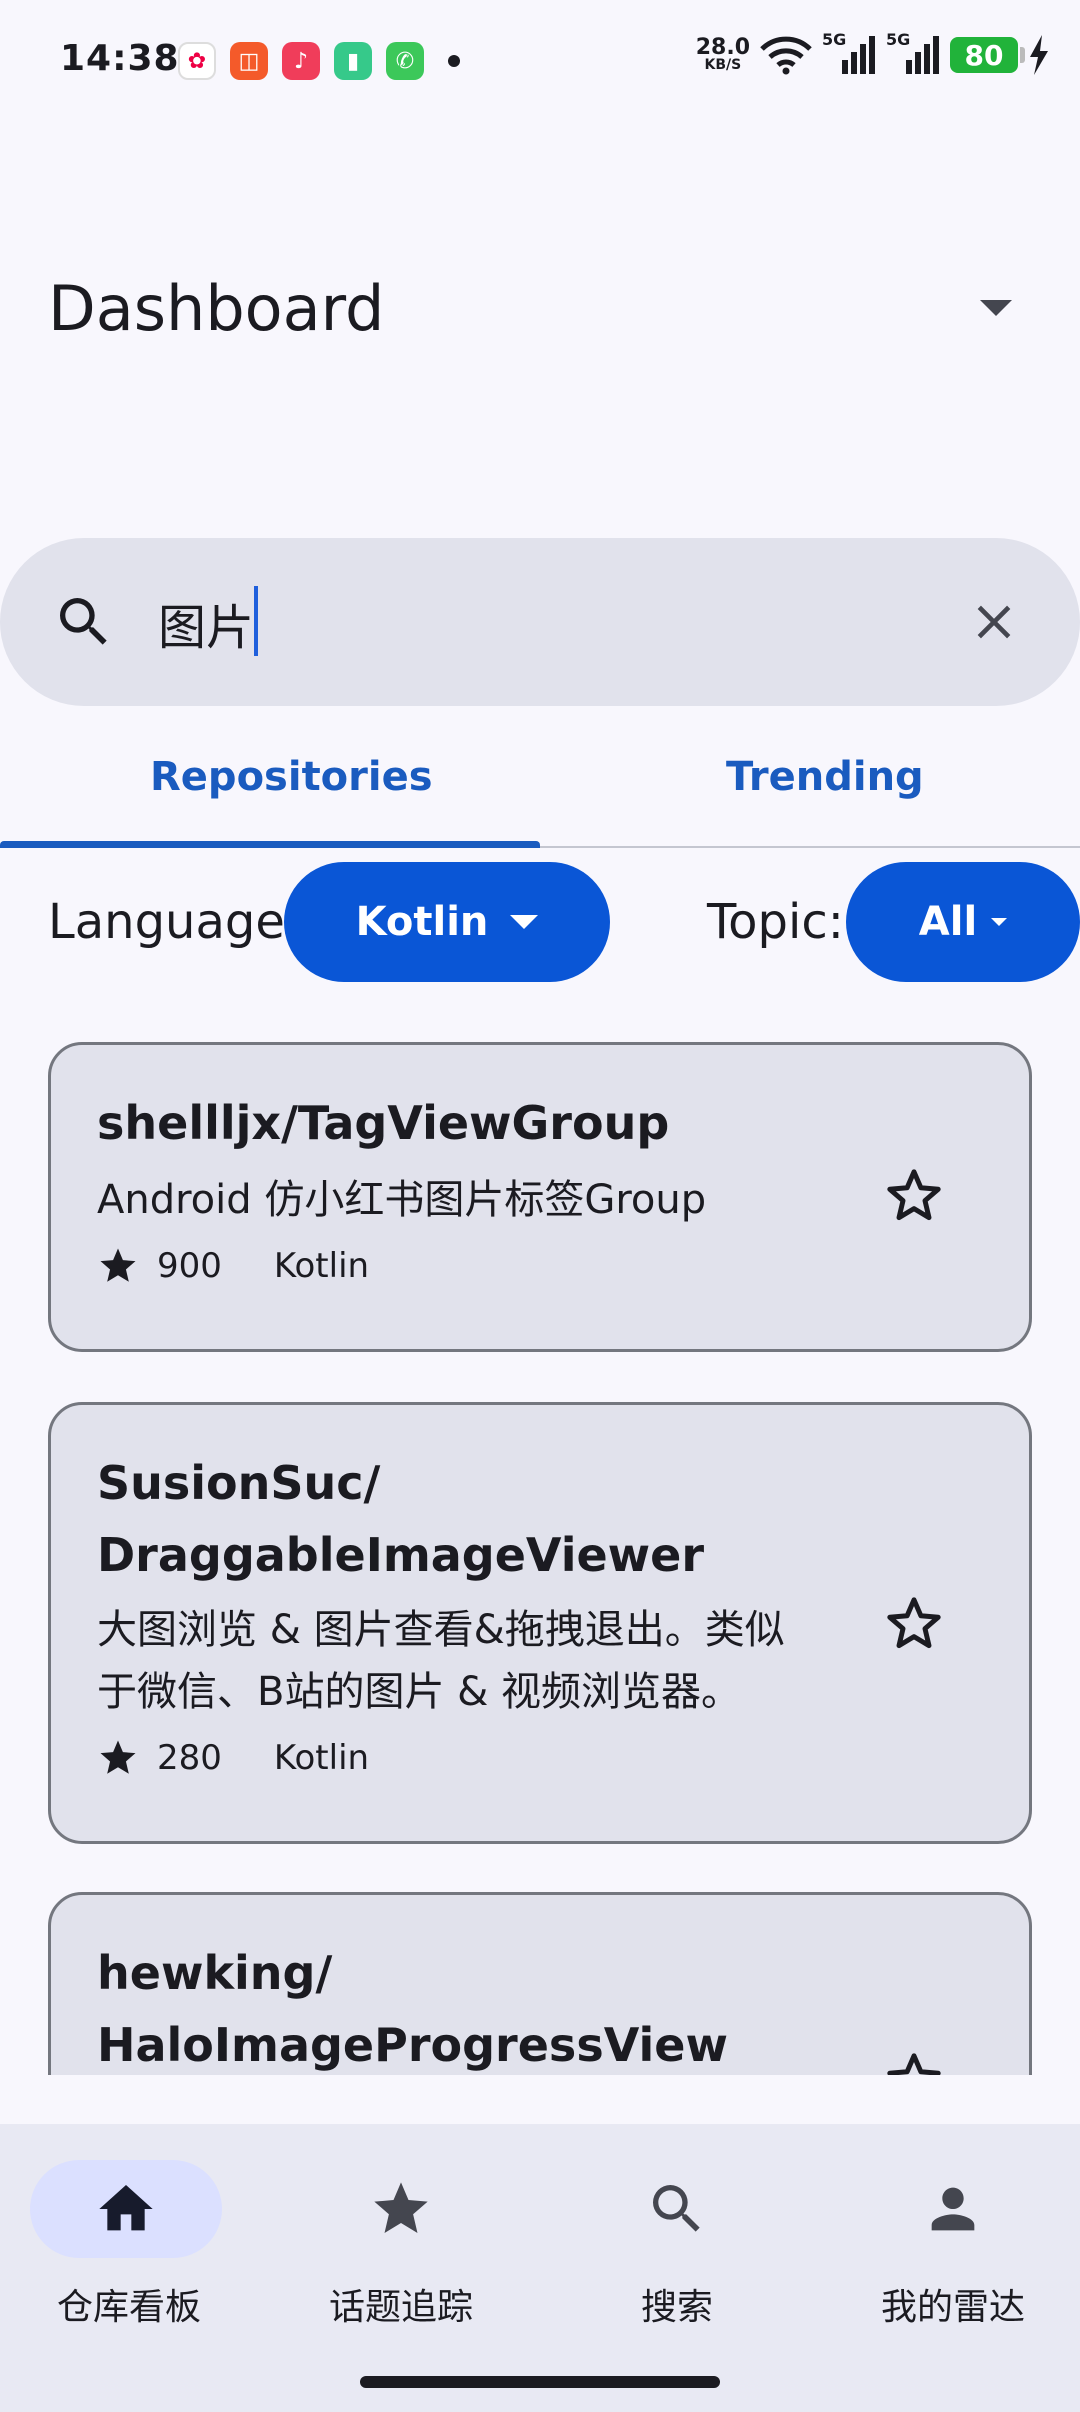  What do you see at coordinates (175, 922) in the screenshot?
I see `language-label: Language:` at bounding box center [175, 922].